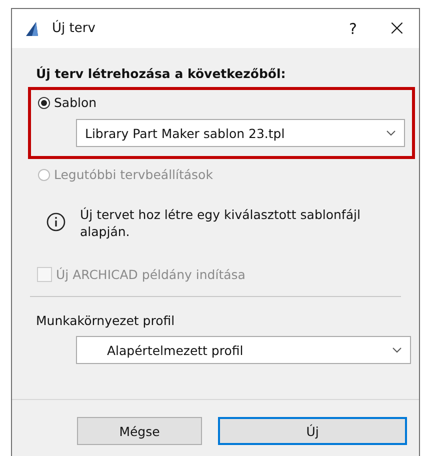 Image resolution: width=426 pixels, height=456 pixels. I want to click on sail-logo-icon, so click(32, 28).